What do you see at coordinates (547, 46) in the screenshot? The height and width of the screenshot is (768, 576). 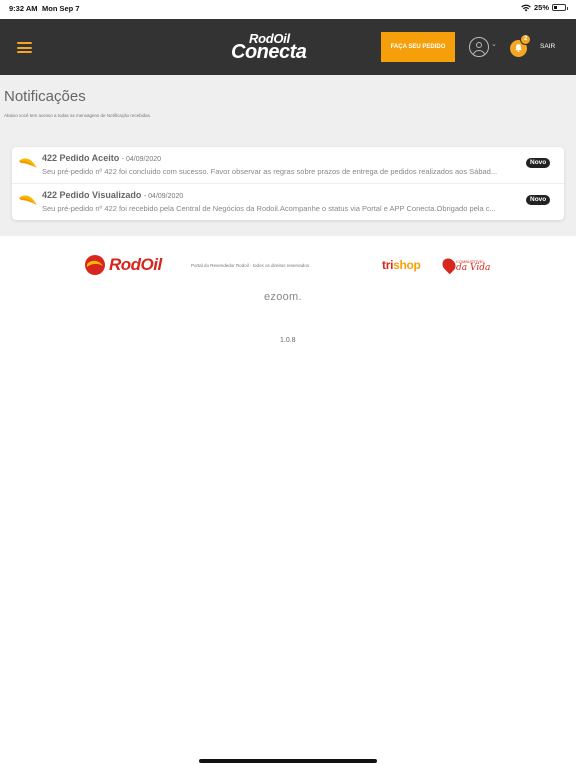 I see `logout-link: SAIR` at bounding box center [547, 46].